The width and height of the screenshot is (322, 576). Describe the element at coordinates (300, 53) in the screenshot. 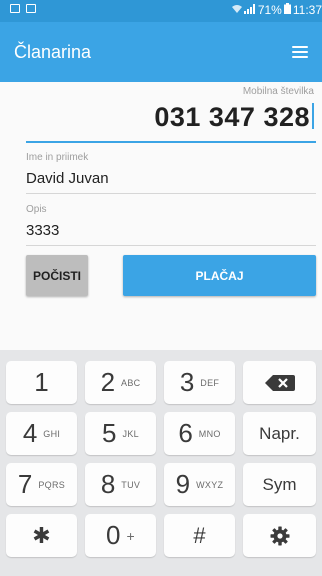

I see `menu-icon` at that location.